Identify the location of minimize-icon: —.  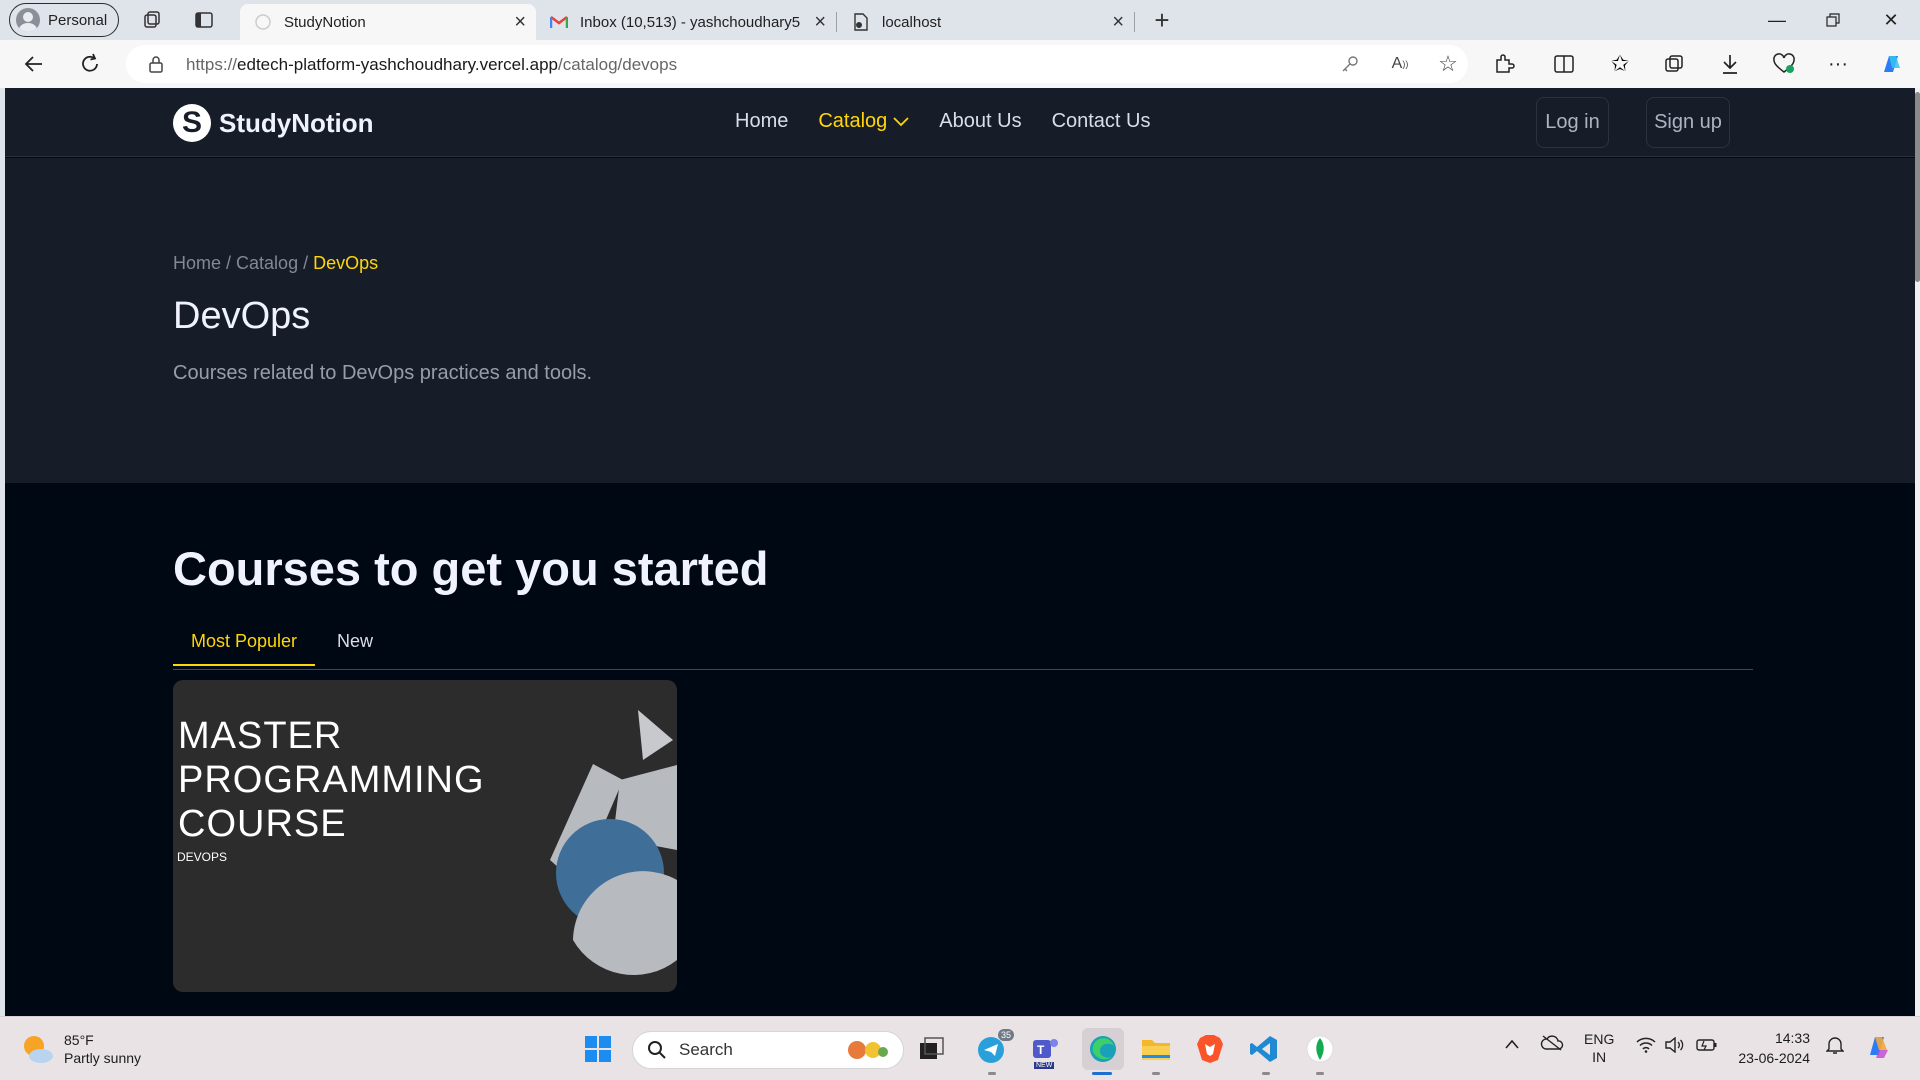
(1777, 20).